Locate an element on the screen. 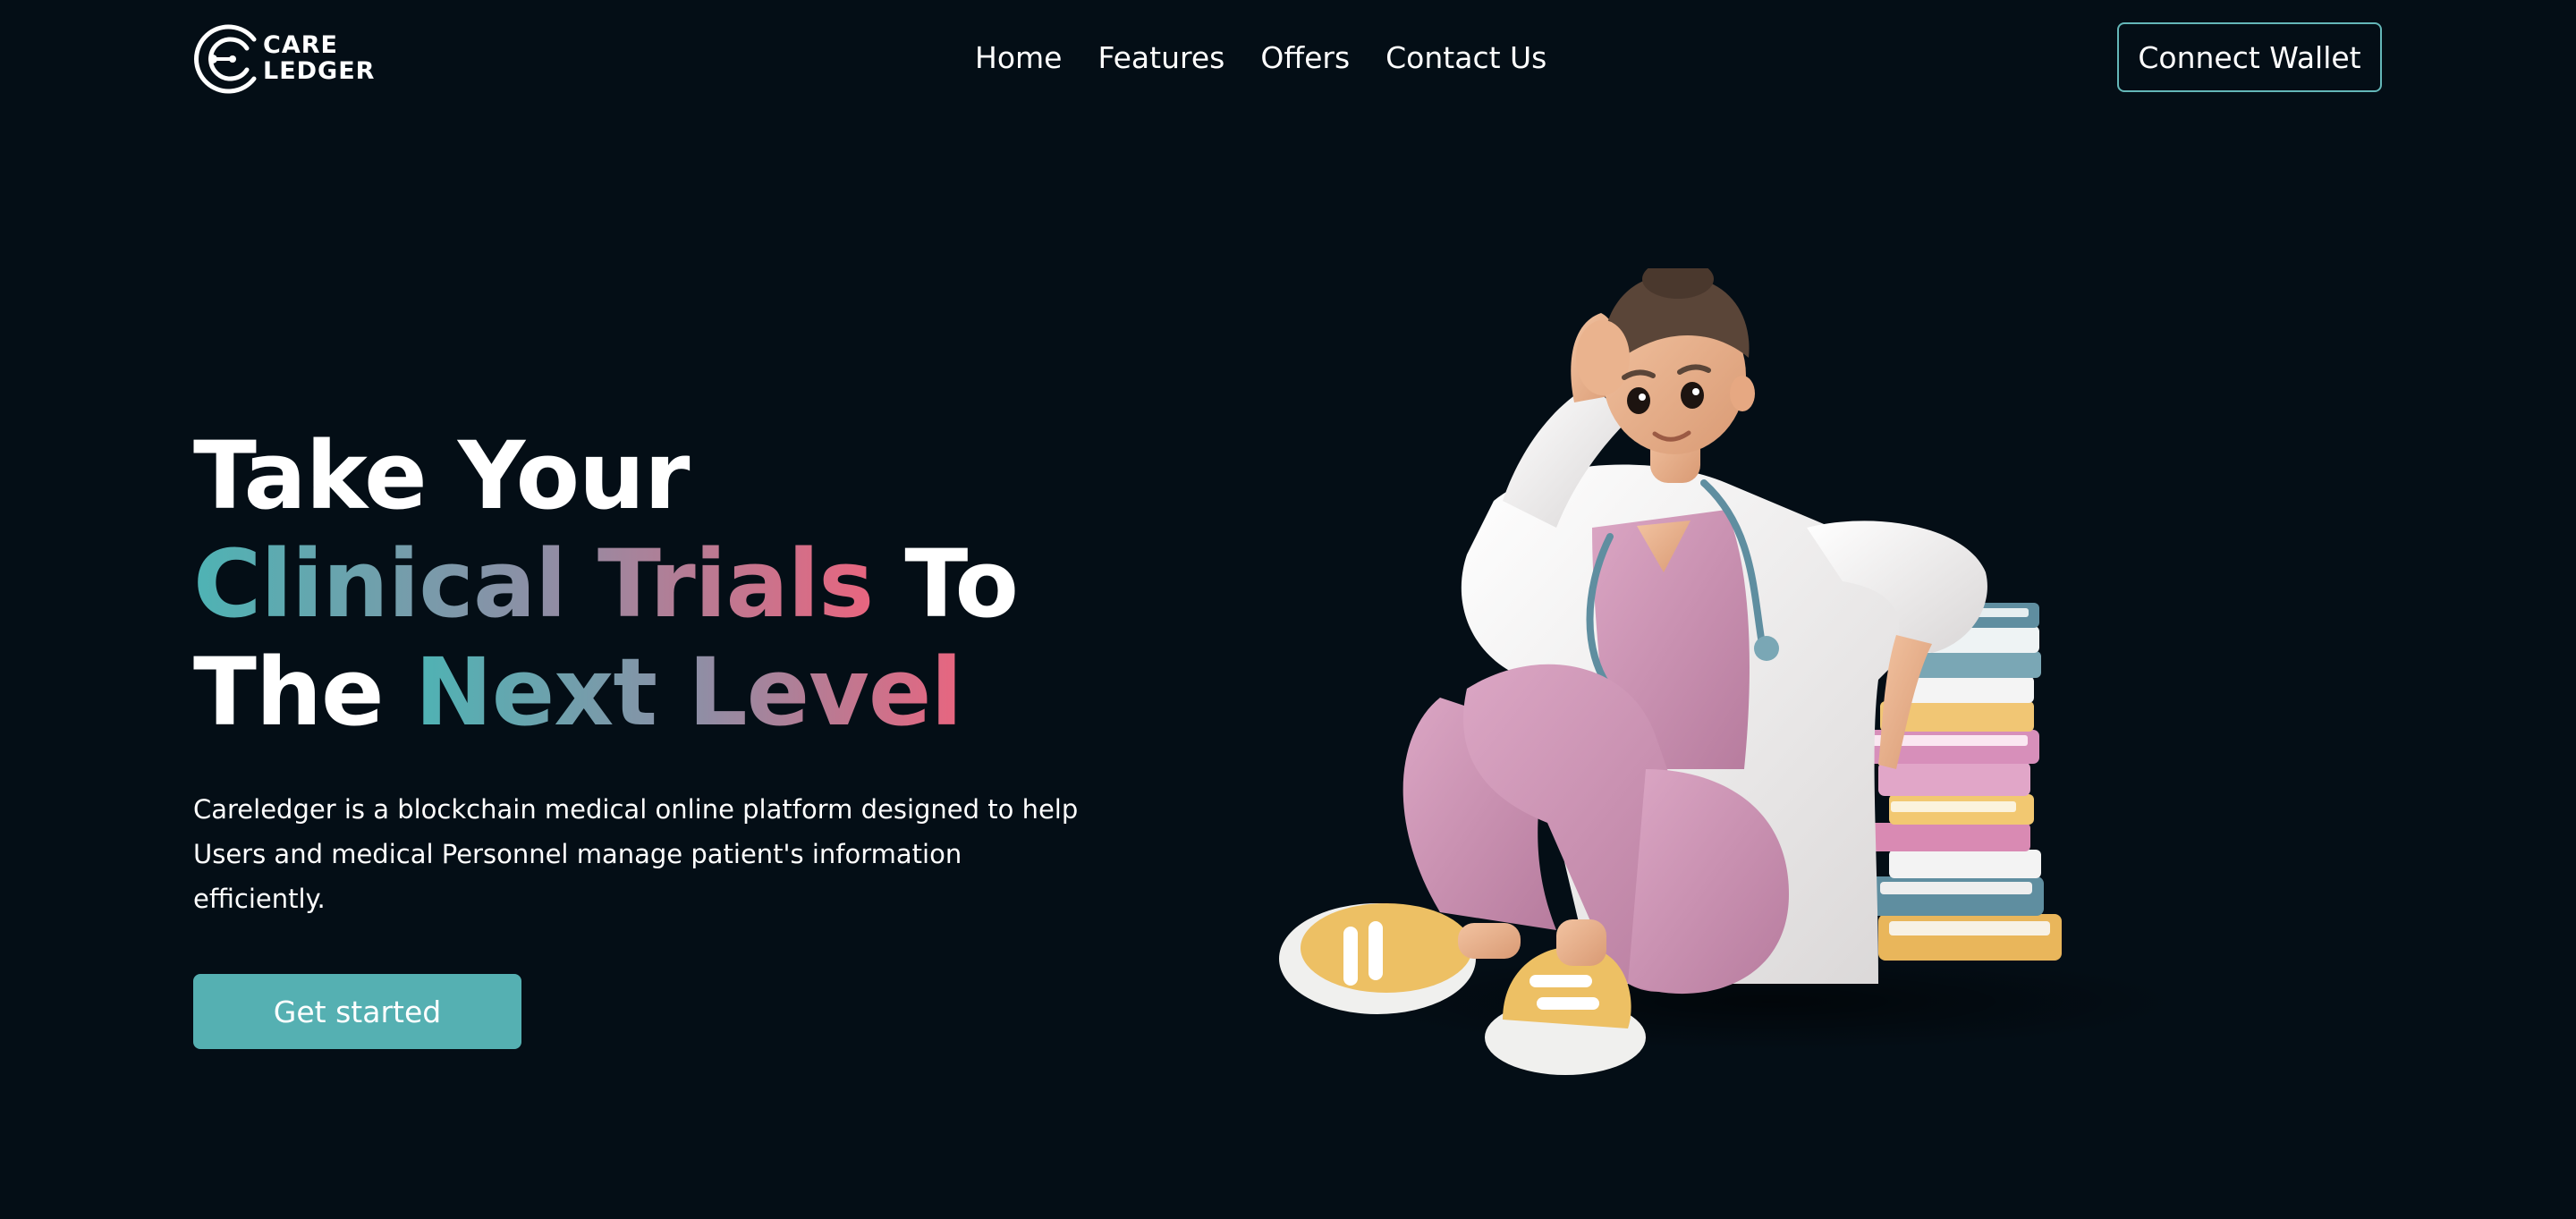 The width and height of the screenshot is (2576, 1219). get-started-button: Get started is located at coordinates (357, 1011).